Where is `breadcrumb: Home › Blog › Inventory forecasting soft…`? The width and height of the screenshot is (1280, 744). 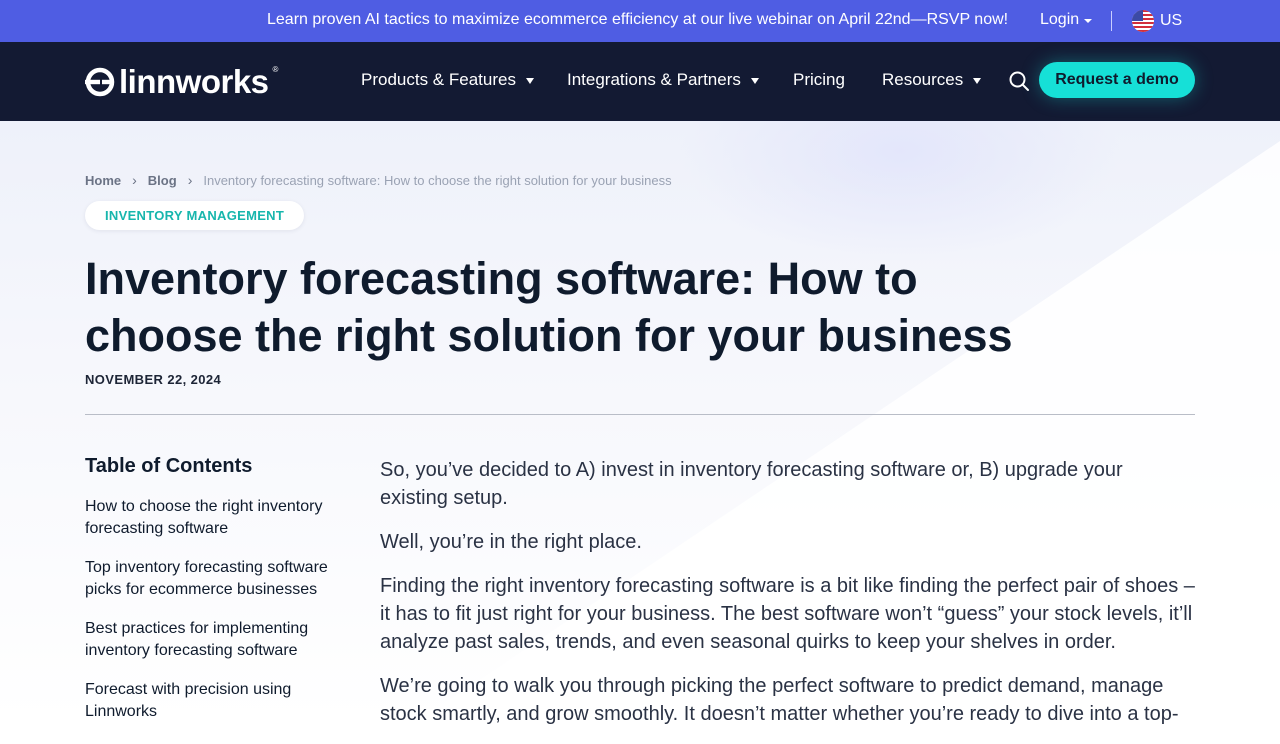
breadcrumb: Home › Blog › Inventory forecasting soft… is located at coordinates (378, 180).